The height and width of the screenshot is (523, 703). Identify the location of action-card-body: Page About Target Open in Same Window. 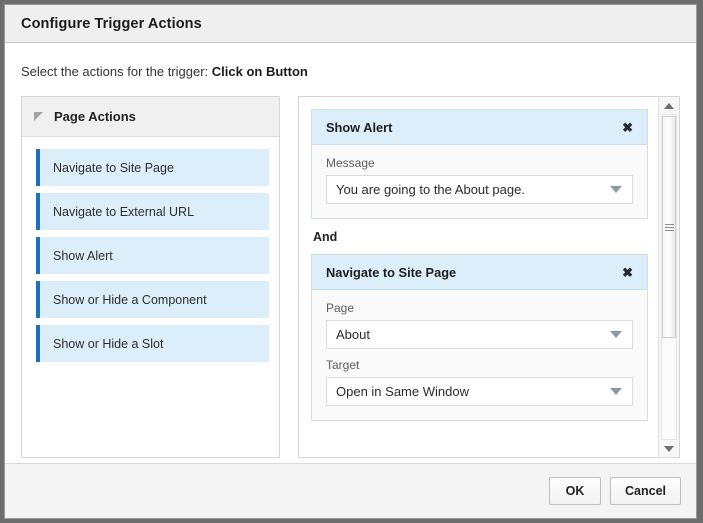
(479, 355).